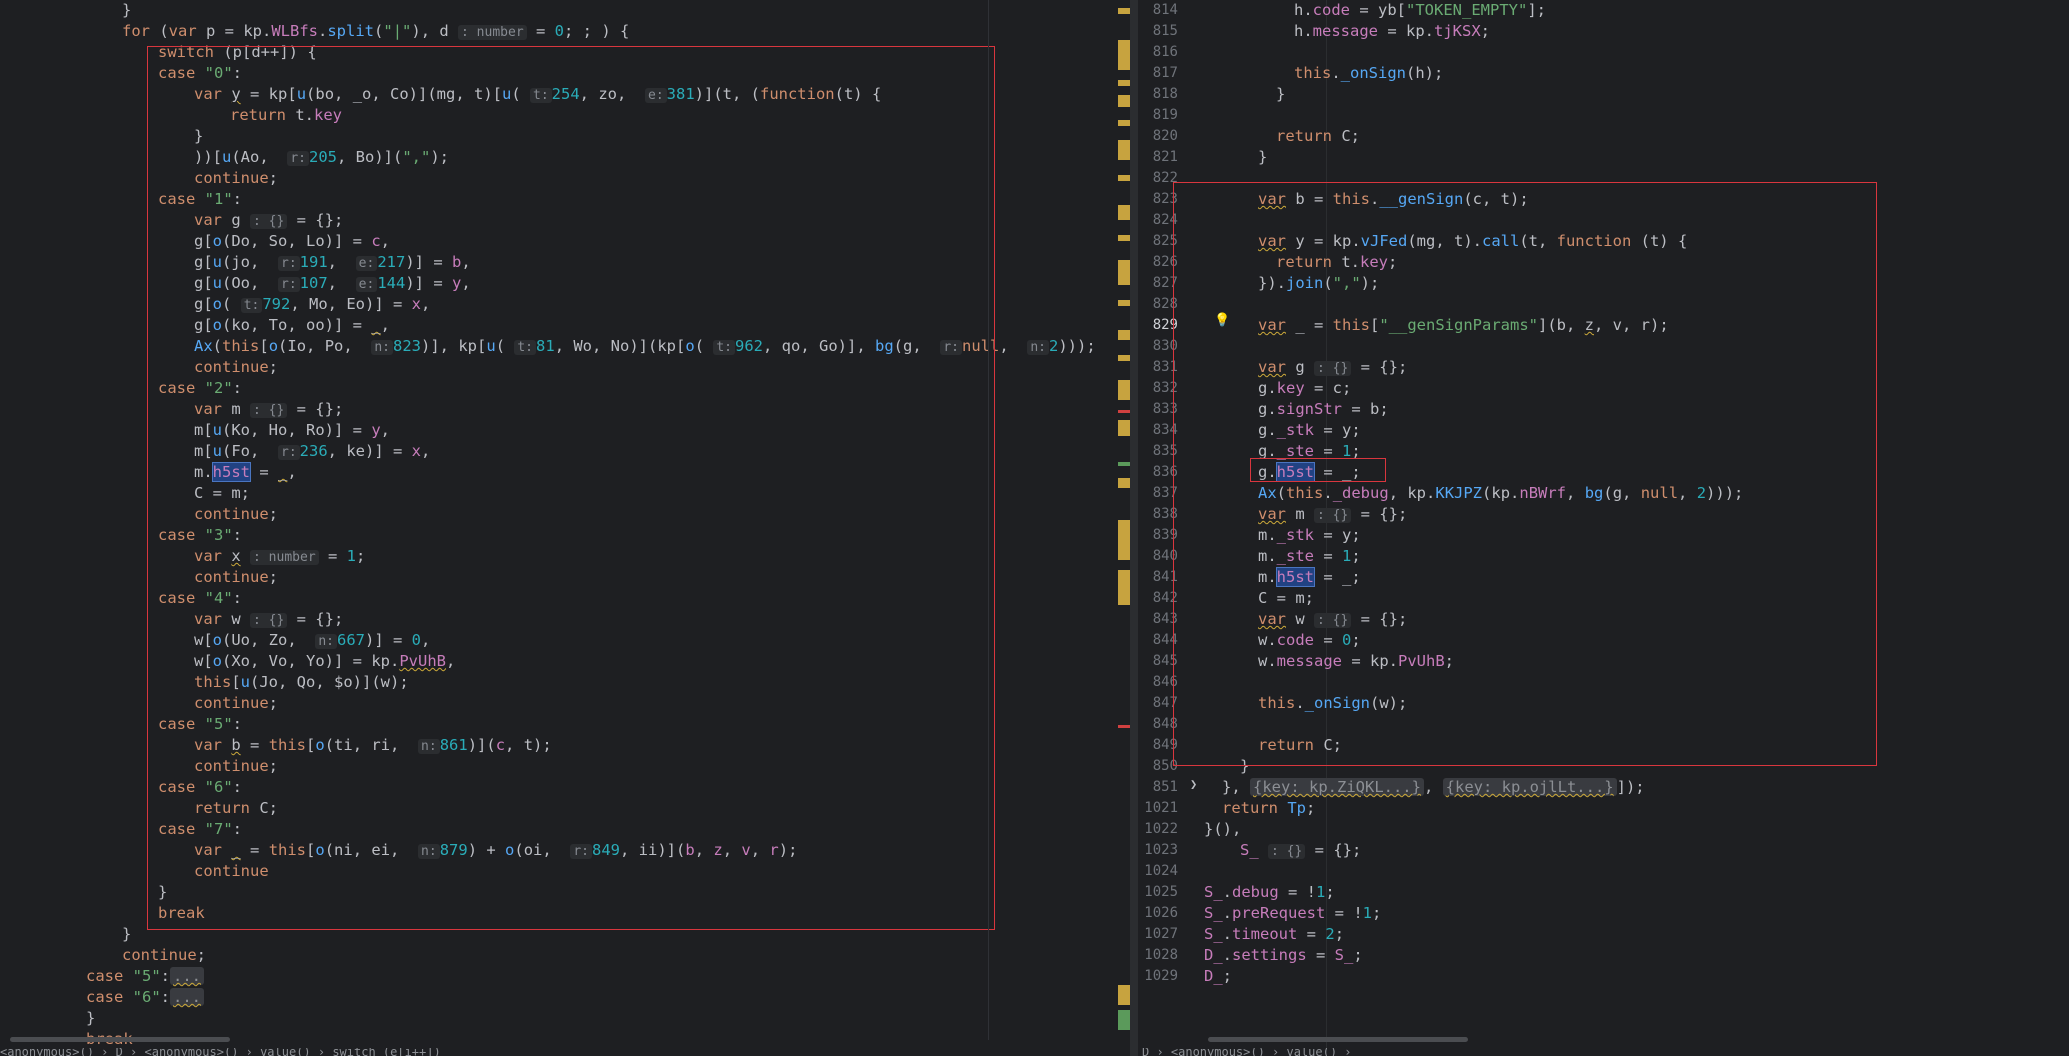  What do you see at coordinates (1161, 913) in the screenshot?
I see `line-number: 1026` at bounding box center [1161, 913].